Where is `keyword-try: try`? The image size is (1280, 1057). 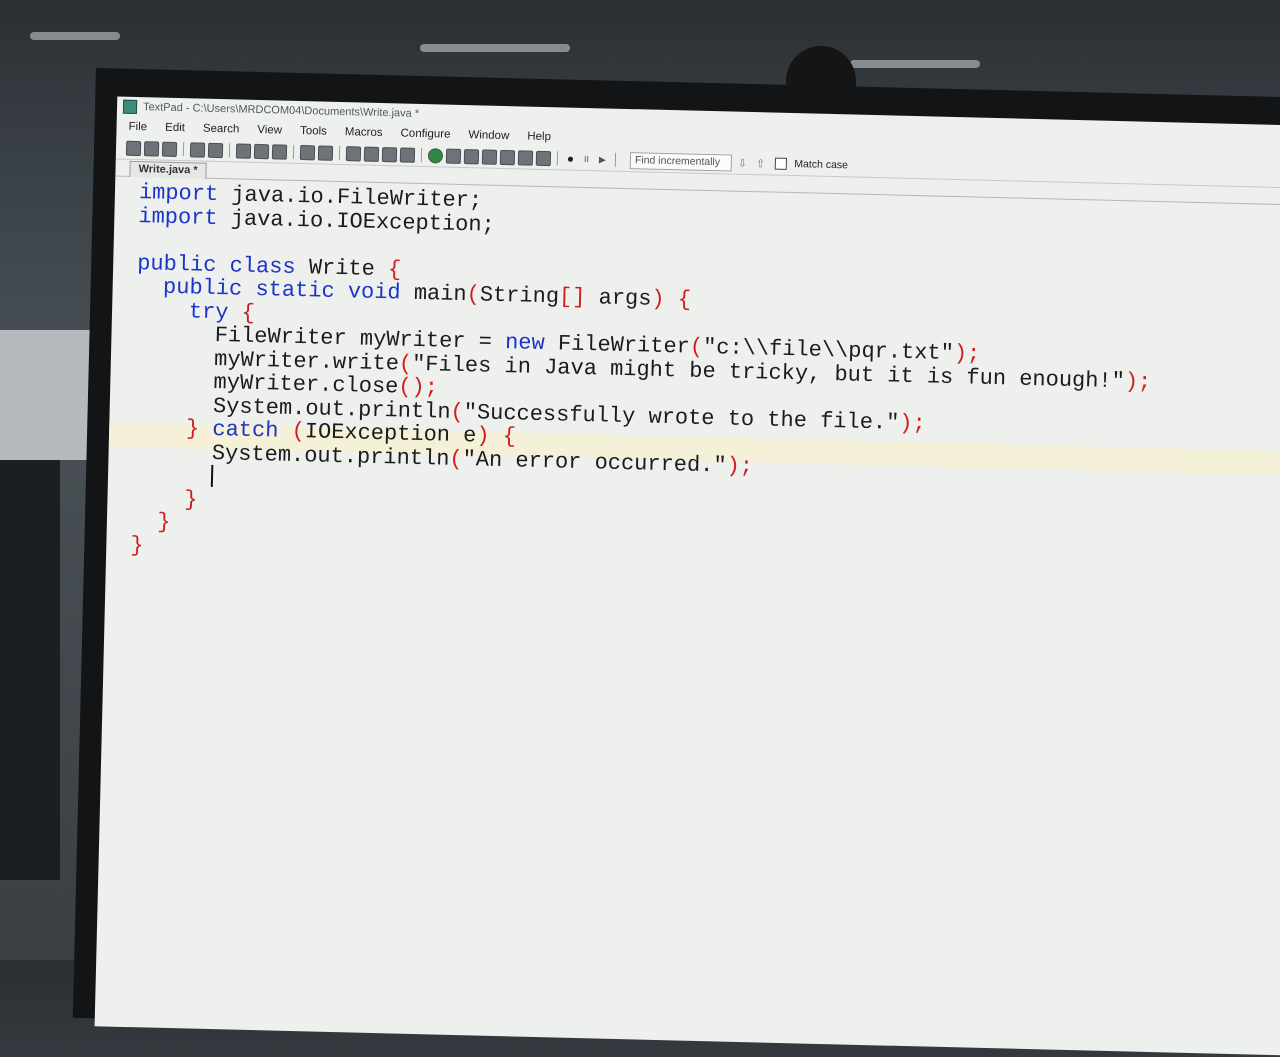
keyword-try: try is located at coordinates (208, 311).